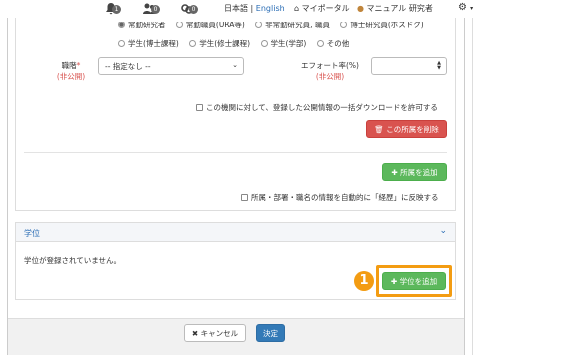  Describe the element at coordinates (69, 65) in the screenshot. I see `job-label-text: 職階` at that location.